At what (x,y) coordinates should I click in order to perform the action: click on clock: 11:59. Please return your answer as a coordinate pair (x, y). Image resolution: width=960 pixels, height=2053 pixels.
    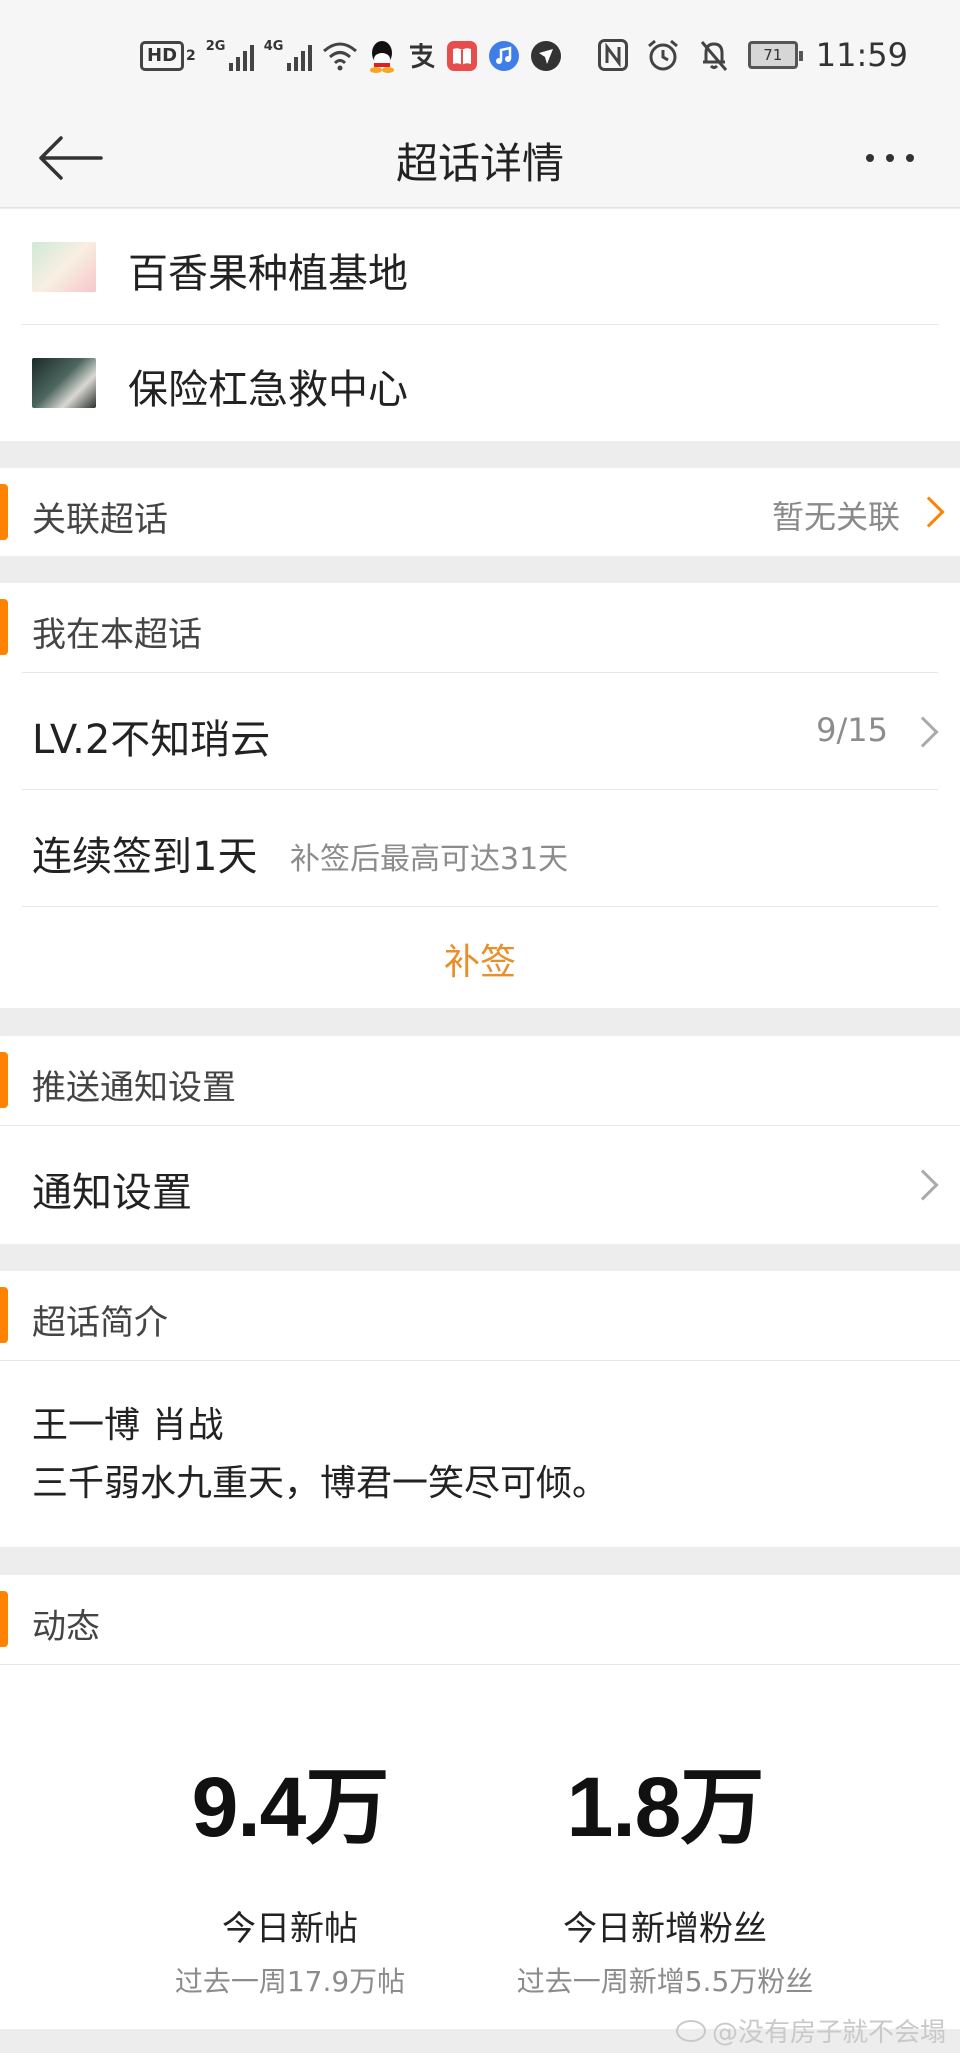
    Looking at the image, I should click on (861, 55).